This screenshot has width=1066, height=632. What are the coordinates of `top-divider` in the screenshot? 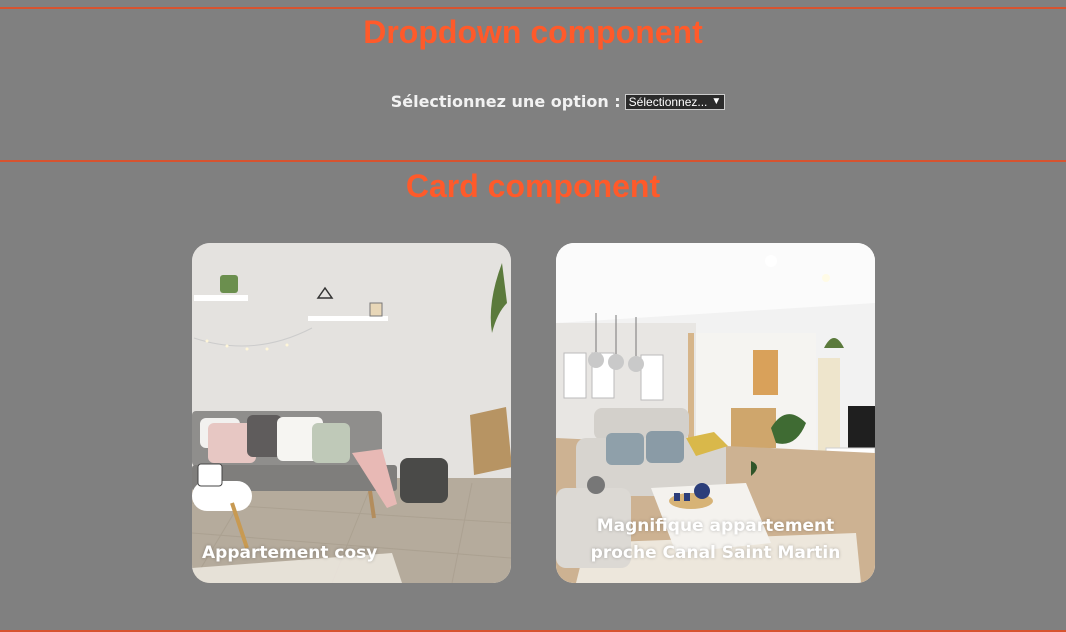 It's located at (533, 8).